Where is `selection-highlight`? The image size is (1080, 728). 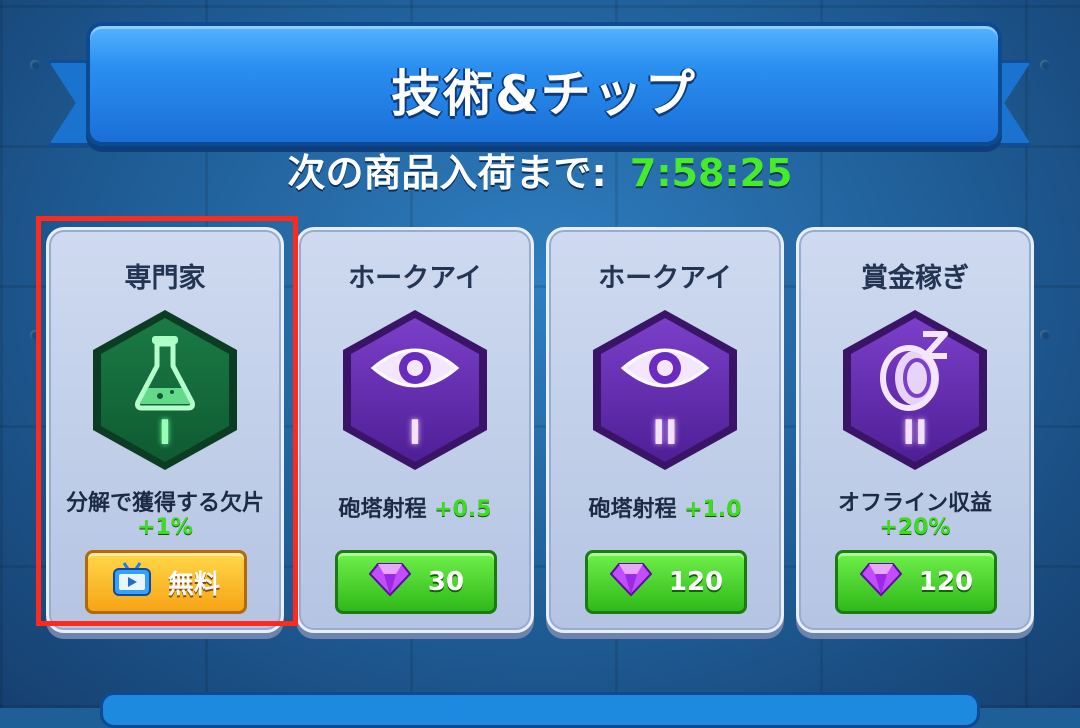
selection-highlight is located at coordinates (167, 421).